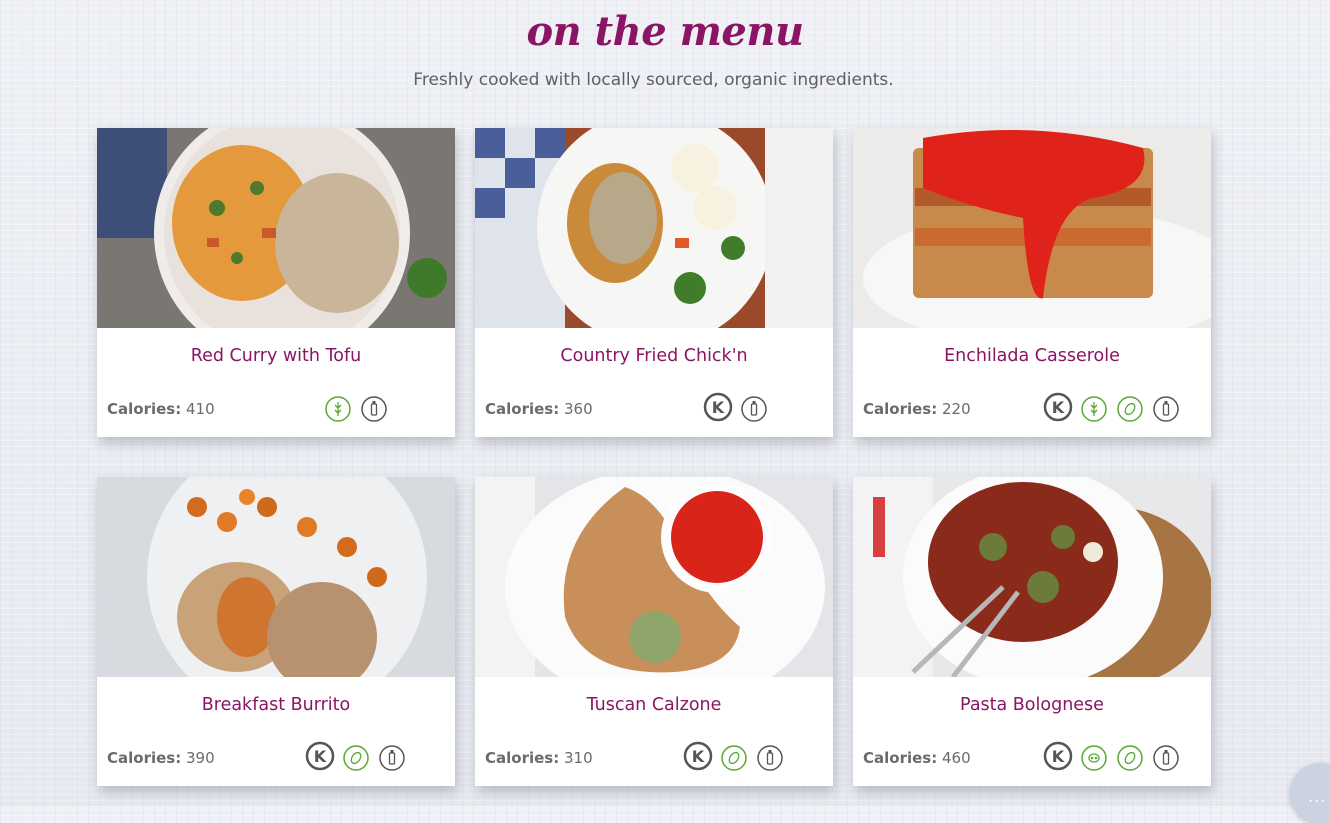 The image size is (1330, 823). I want to click on menu-card-breakfast-burrito: Breakfast Burrito Calories: 390 K, so click(276, 631).